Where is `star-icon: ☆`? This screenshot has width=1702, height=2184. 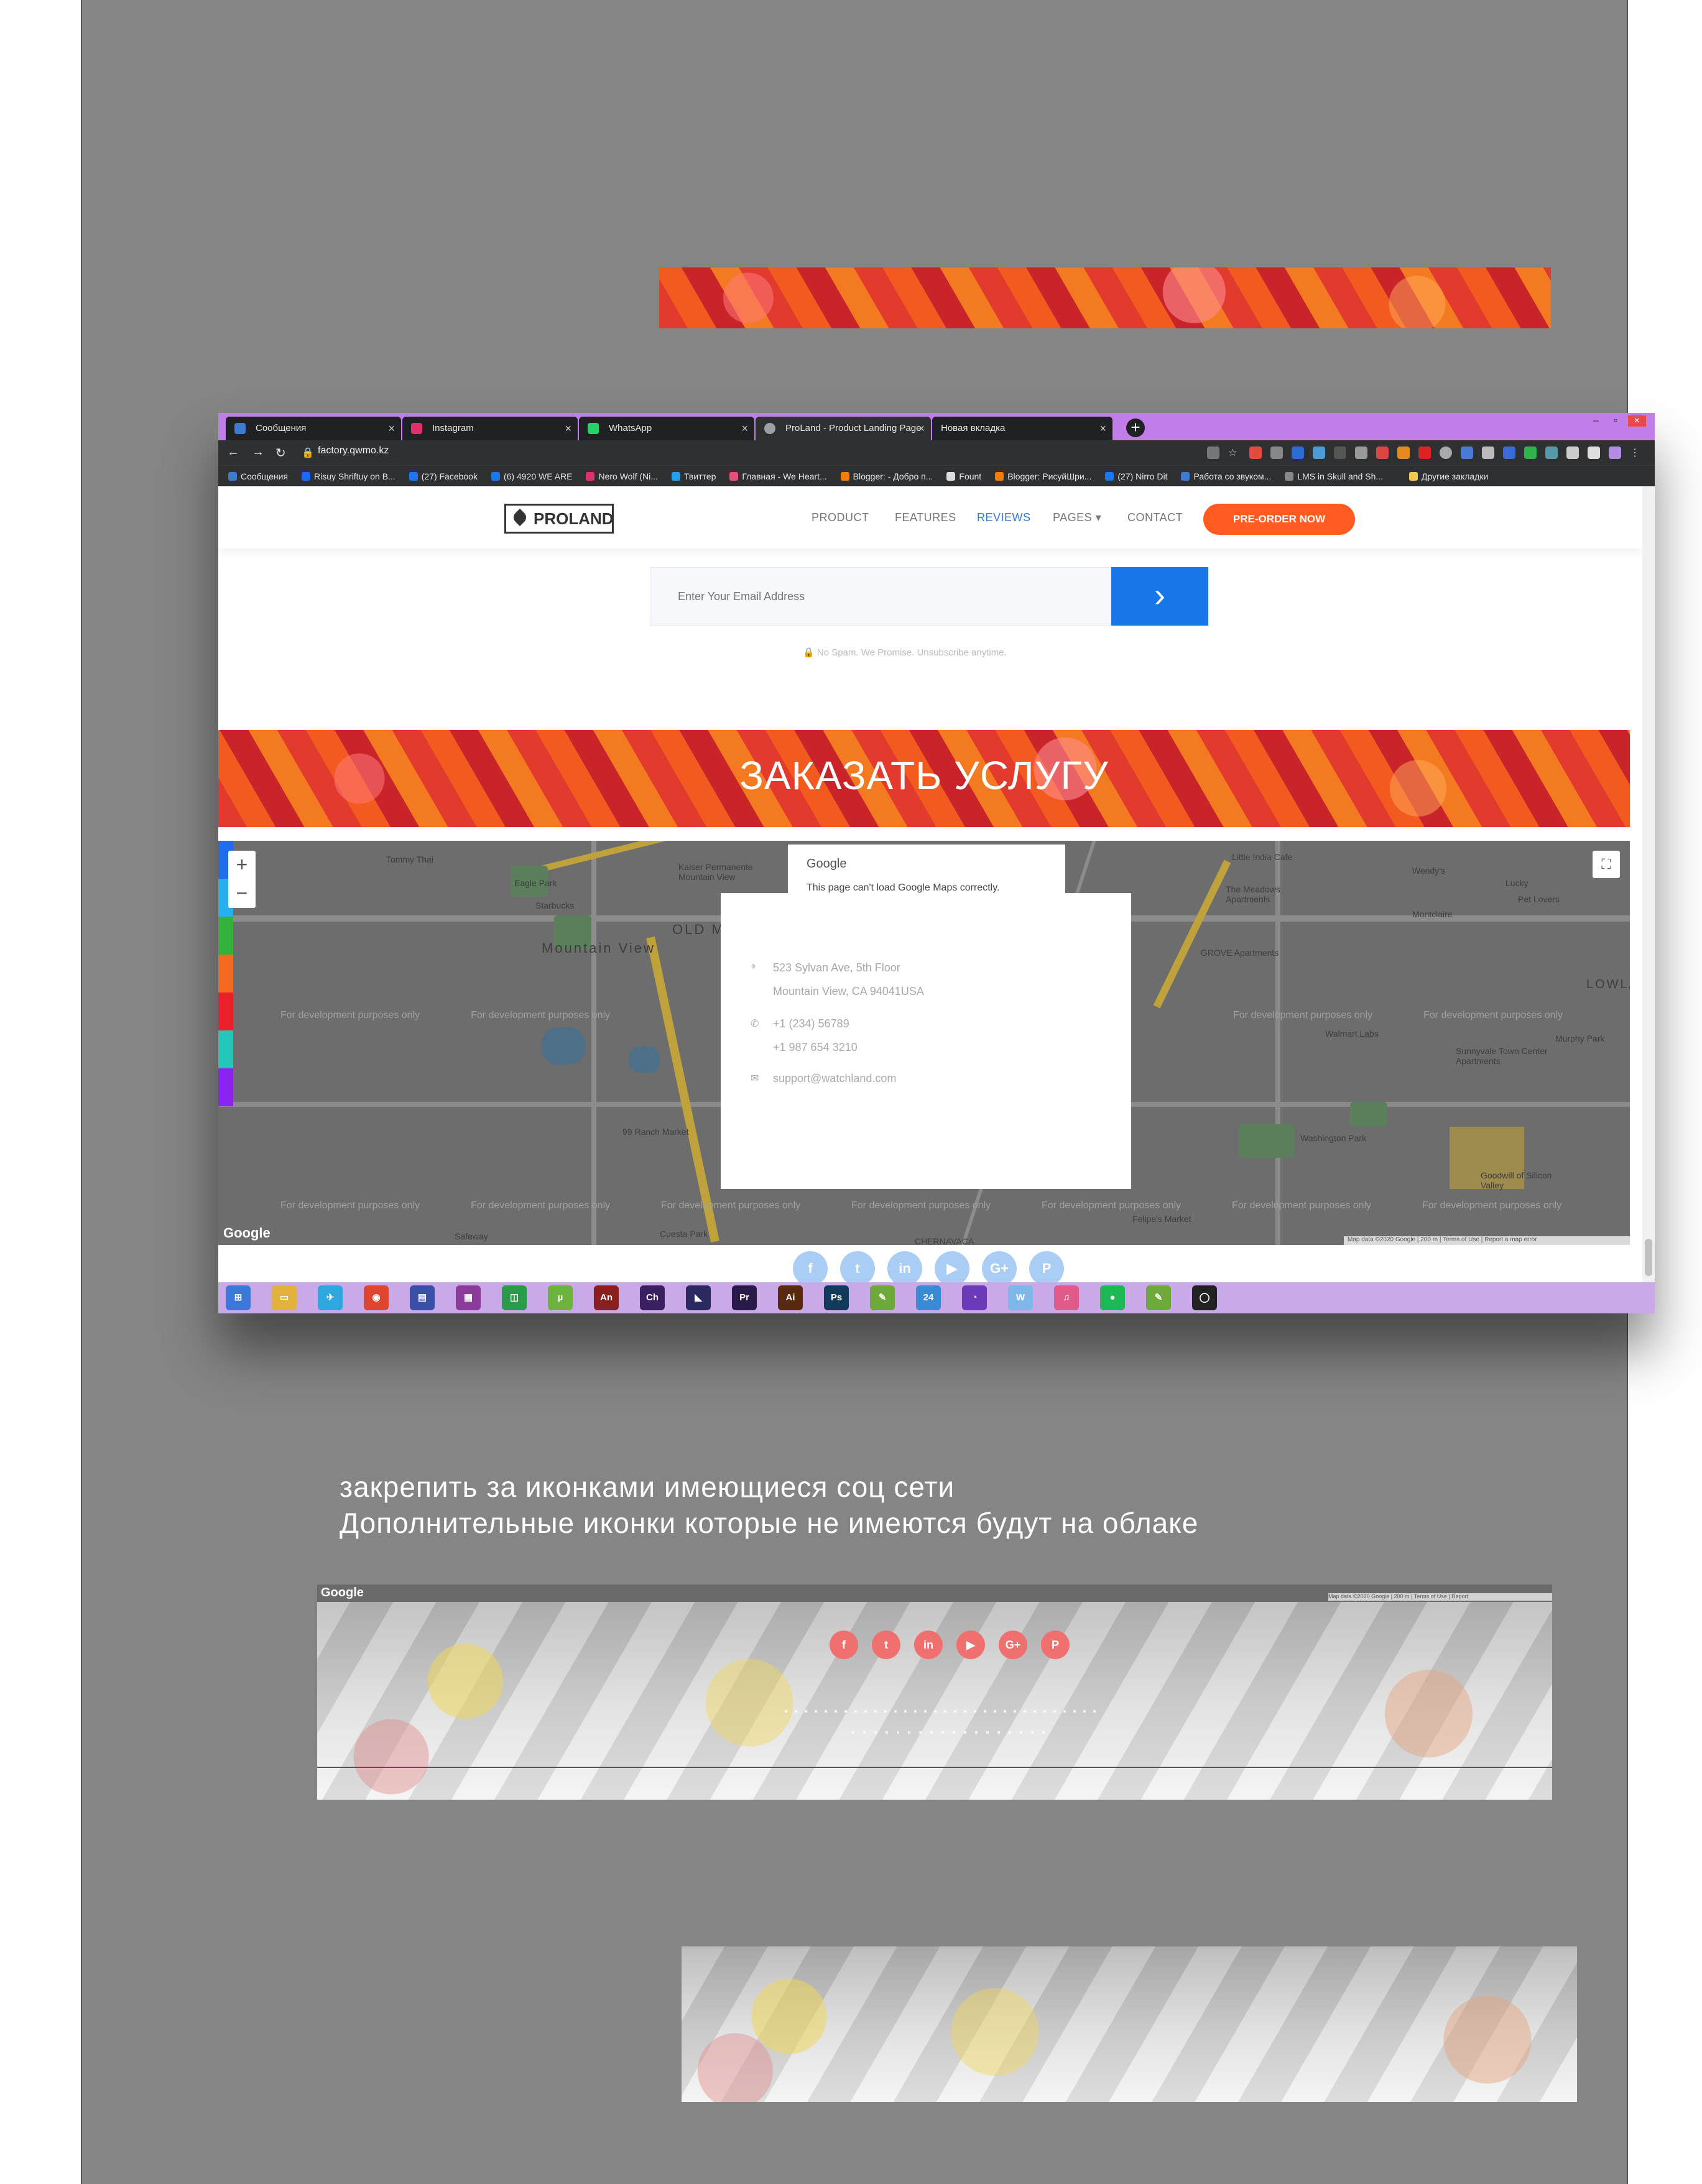 star-icon: ☆ is located at coordinates (1234, 453).